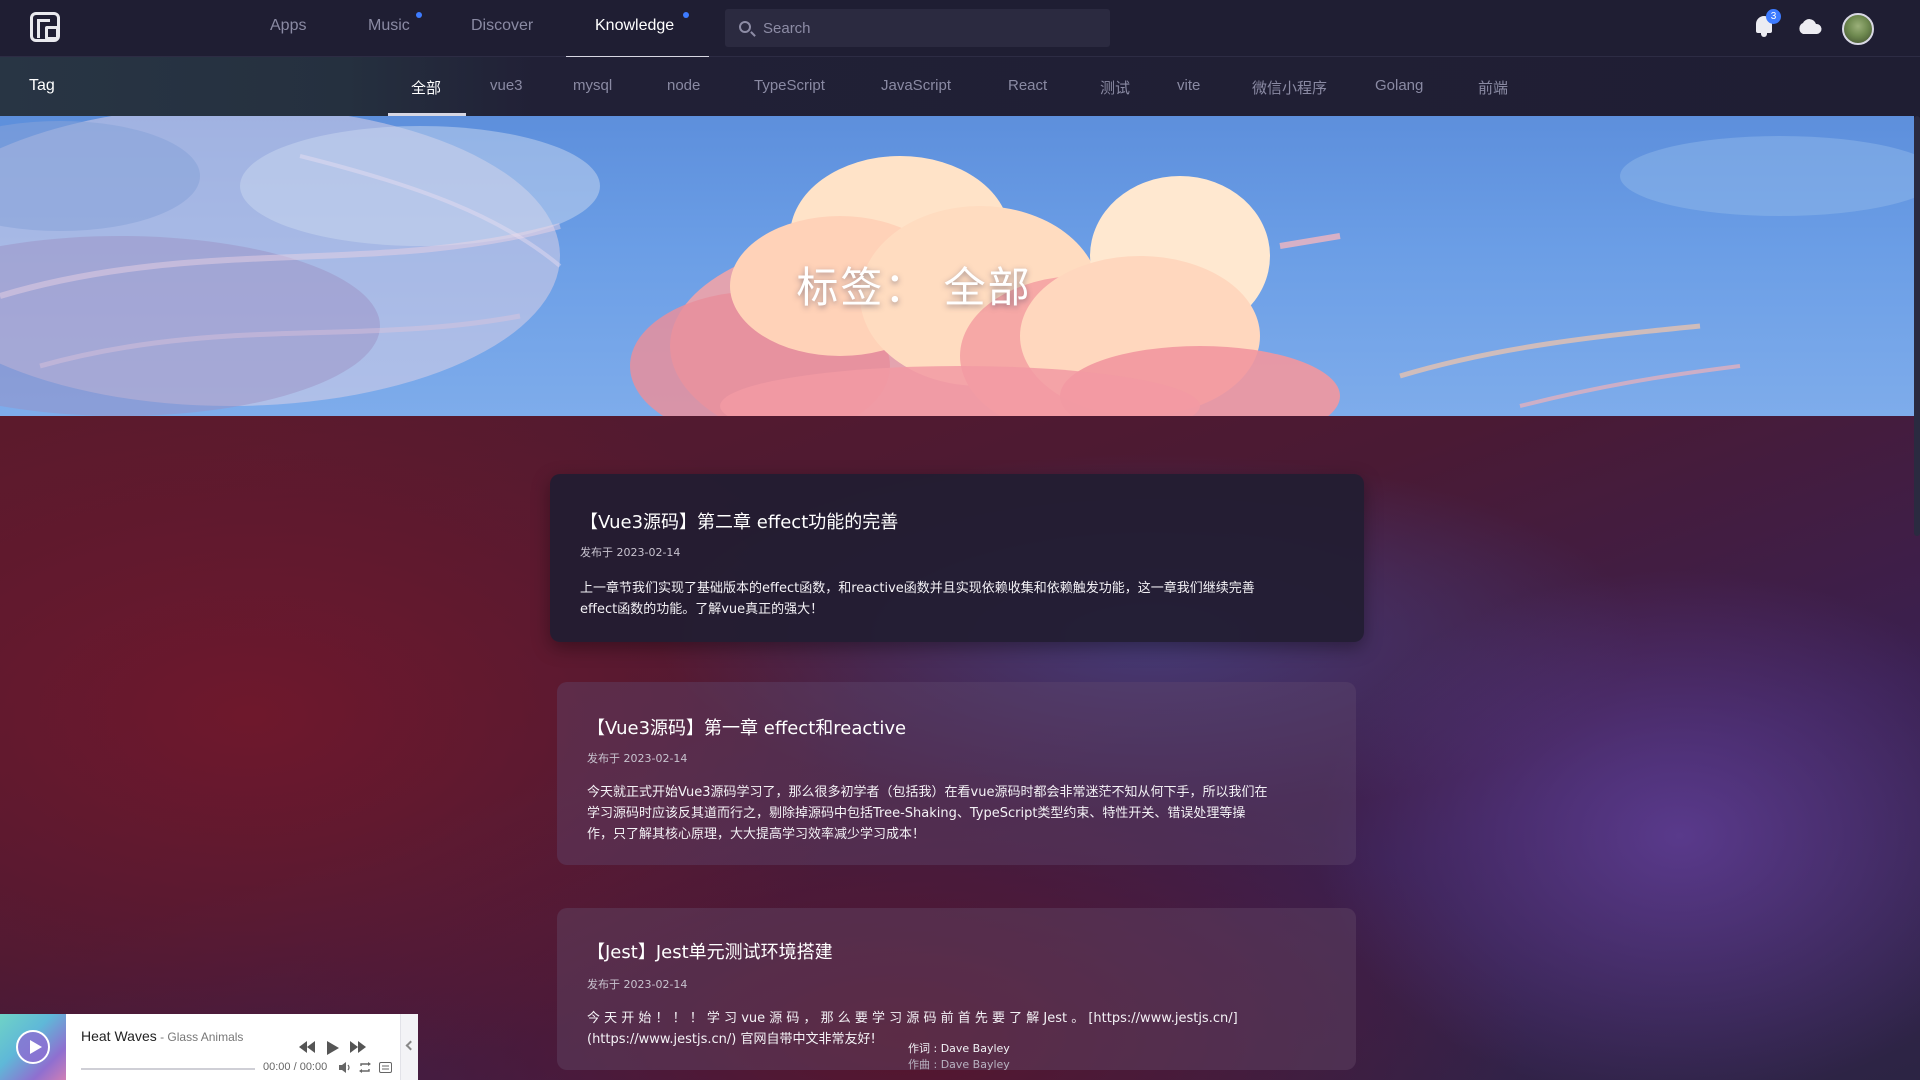 The image size is (1920, 1080). Describe the element at coordinates (419, 15) in the screenshot. I see `nav-music-dot` at that location.